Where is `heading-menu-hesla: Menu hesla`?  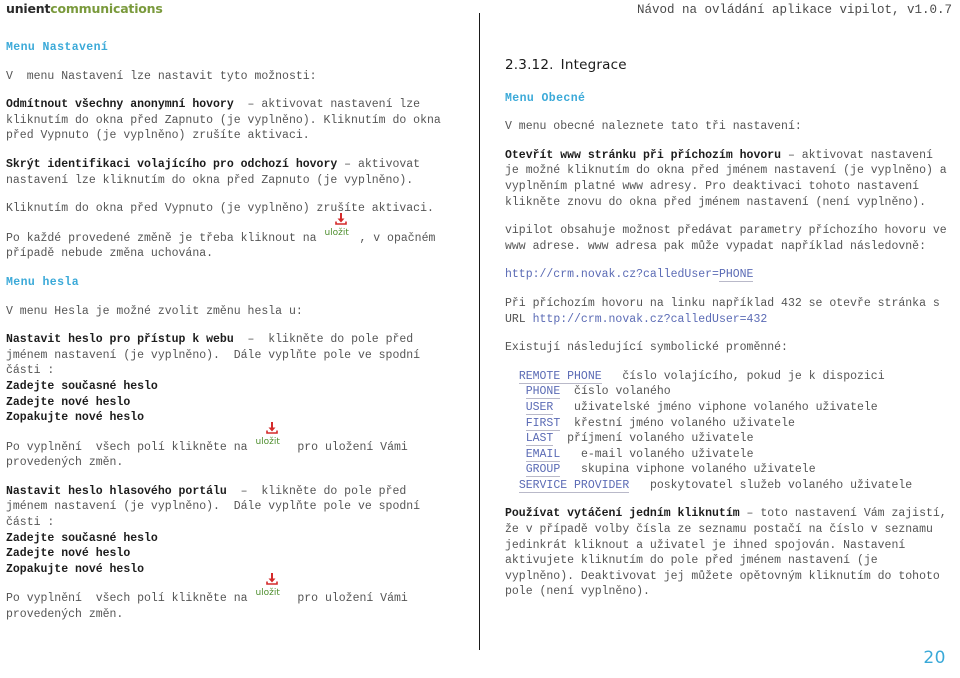
heading-menu-hesla: Menu hesla is located at coordinates (43, 282).